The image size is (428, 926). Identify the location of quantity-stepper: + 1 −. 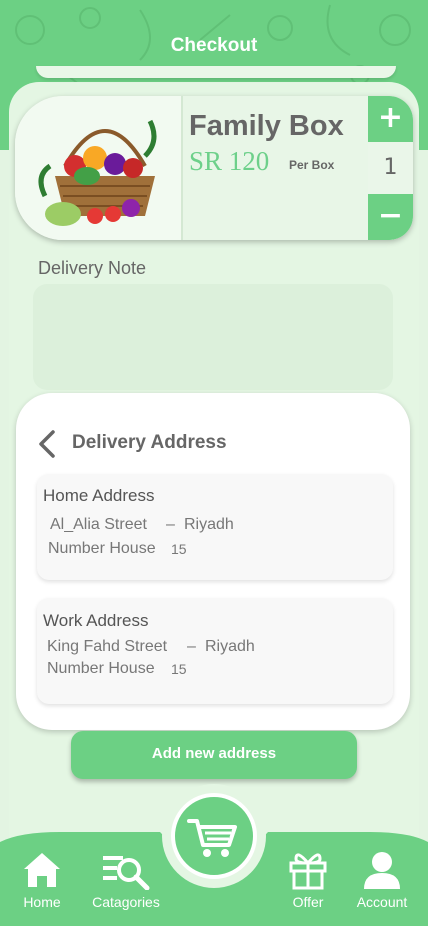
(390, 168).